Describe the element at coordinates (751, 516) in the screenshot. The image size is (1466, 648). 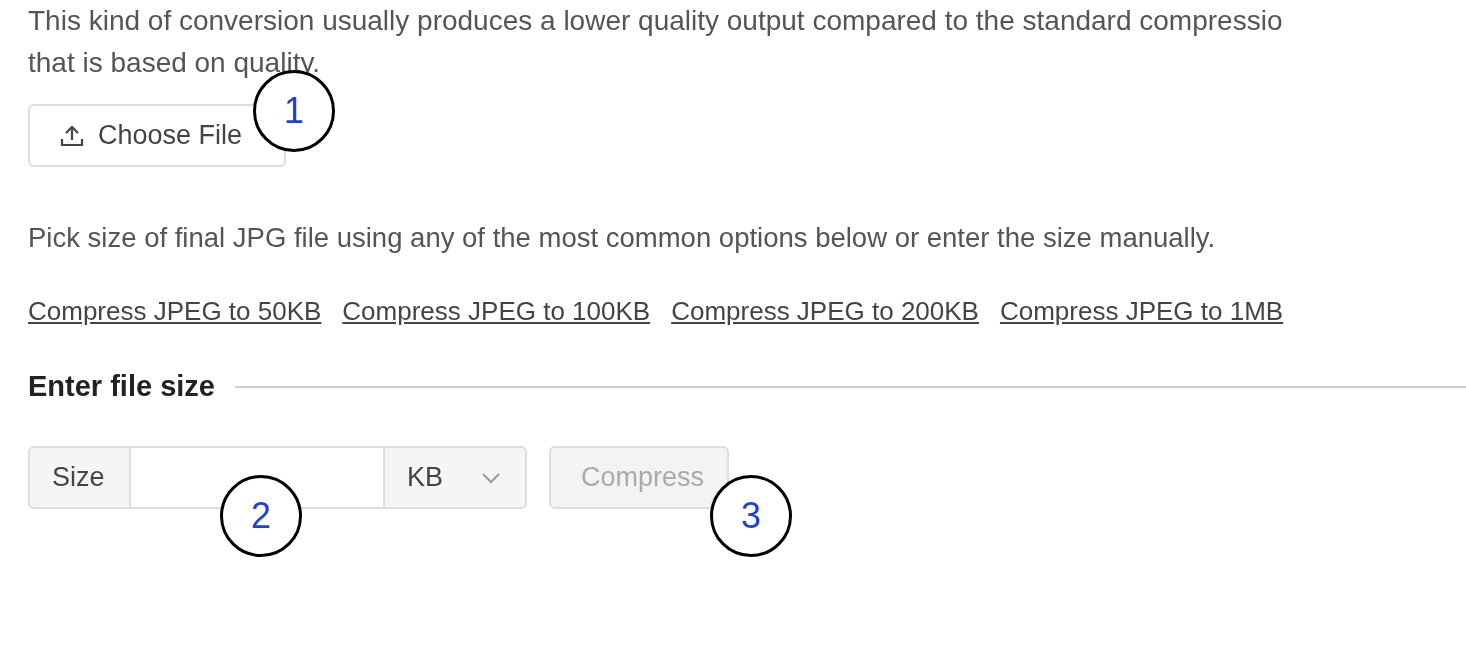
I see `step-number-tooltip: 3` at that location.